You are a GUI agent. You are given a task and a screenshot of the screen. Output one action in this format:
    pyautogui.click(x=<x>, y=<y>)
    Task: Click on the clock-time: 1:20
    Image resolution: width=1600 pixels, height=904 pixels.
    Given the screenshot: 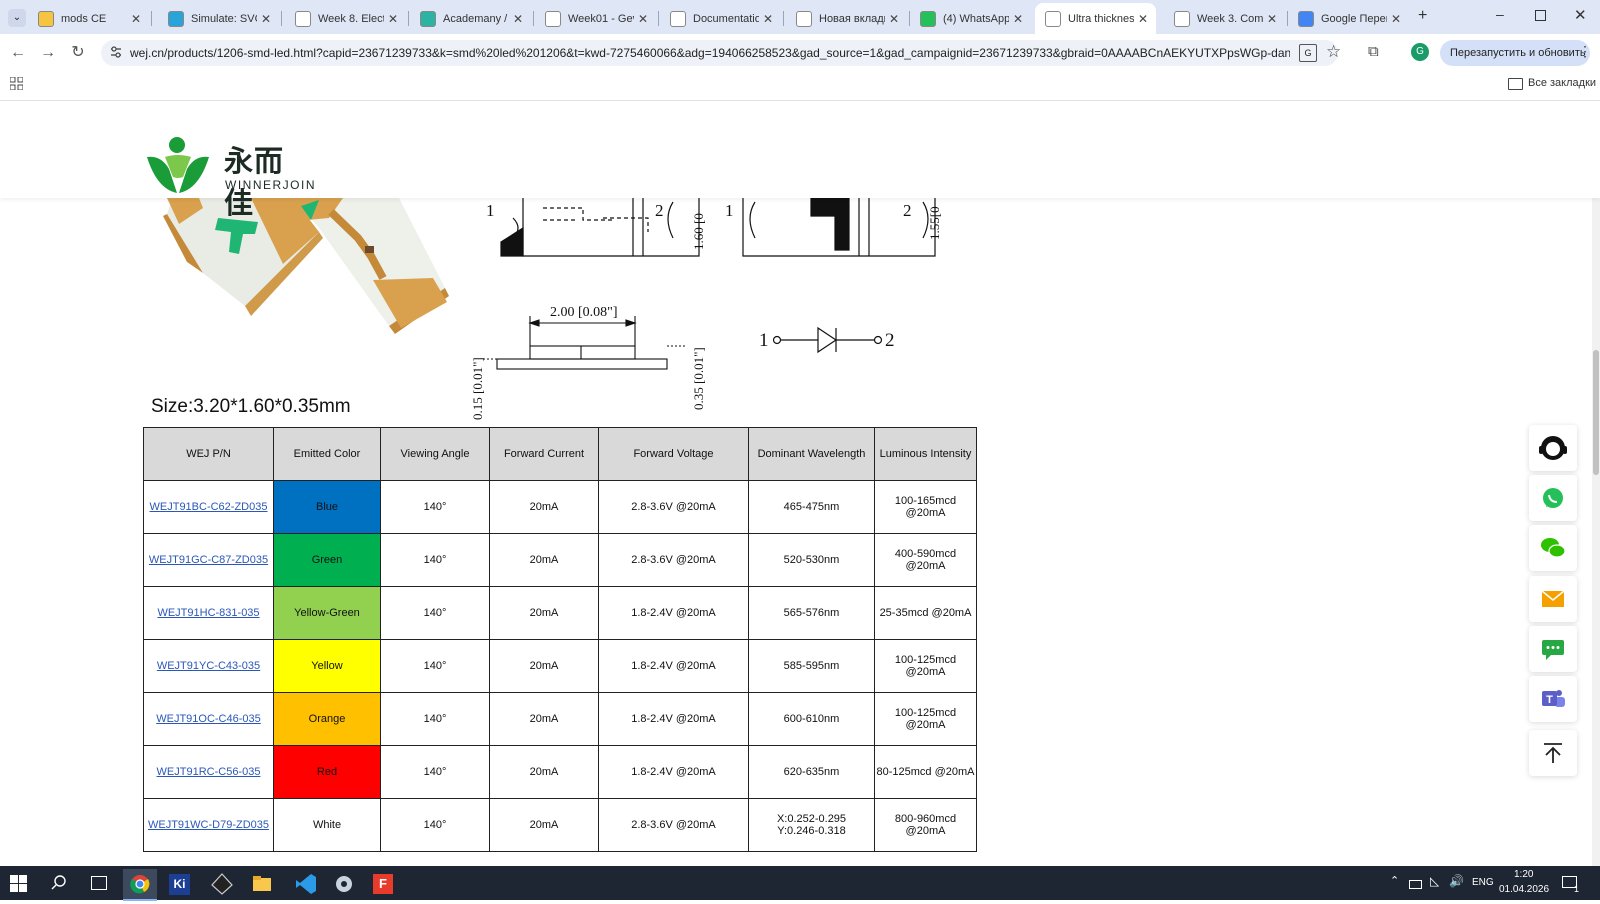 What is the action you would take?
    pyautogui.click(x=1523, y=874)
    